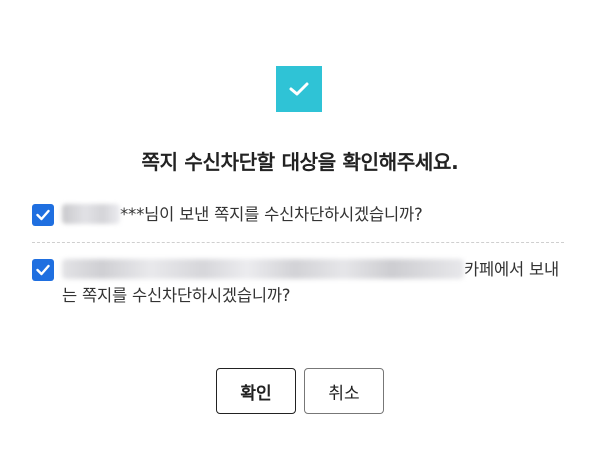 The image size is (600, 454). I want to click on dialog-title: 쪽지 수신차단할 대상을 확인해주세요., so click(300, 162).